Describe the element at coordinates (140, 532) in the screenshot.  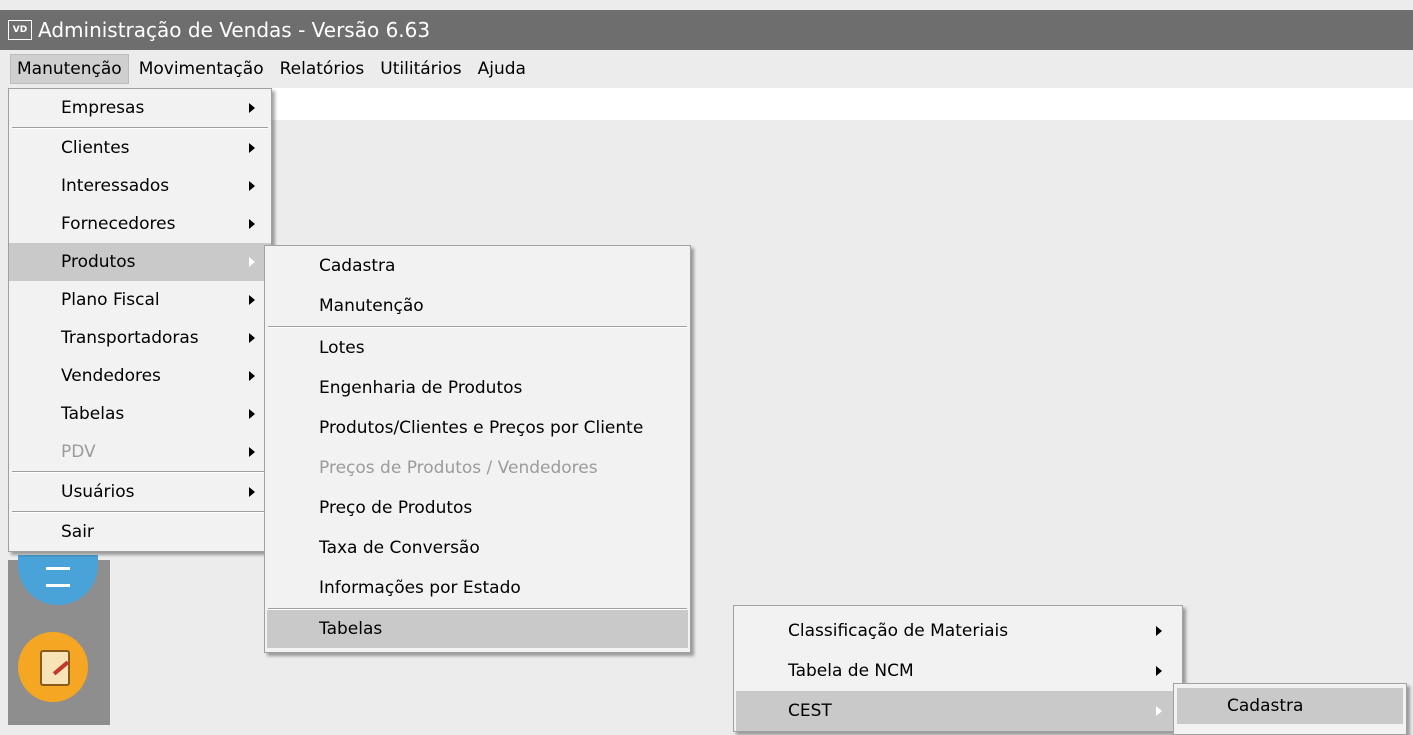
I see `menu-item-sair: Sair` at that location.